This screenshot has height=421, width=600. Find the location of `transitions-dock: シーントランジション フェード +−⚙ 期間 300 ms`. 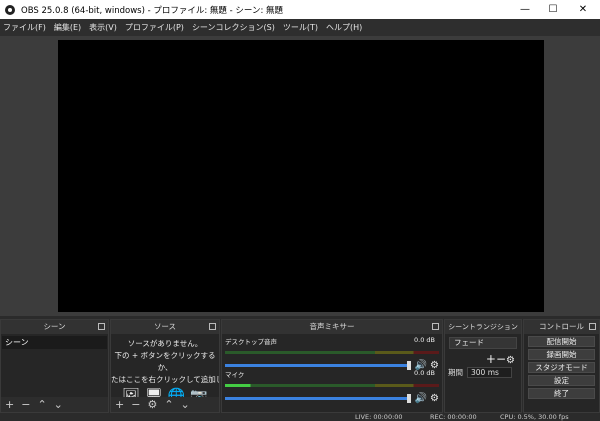

transitions-dock: シーントランジション フェード +−⚙ 期間 300 ms is located at coordinates (483, 366).